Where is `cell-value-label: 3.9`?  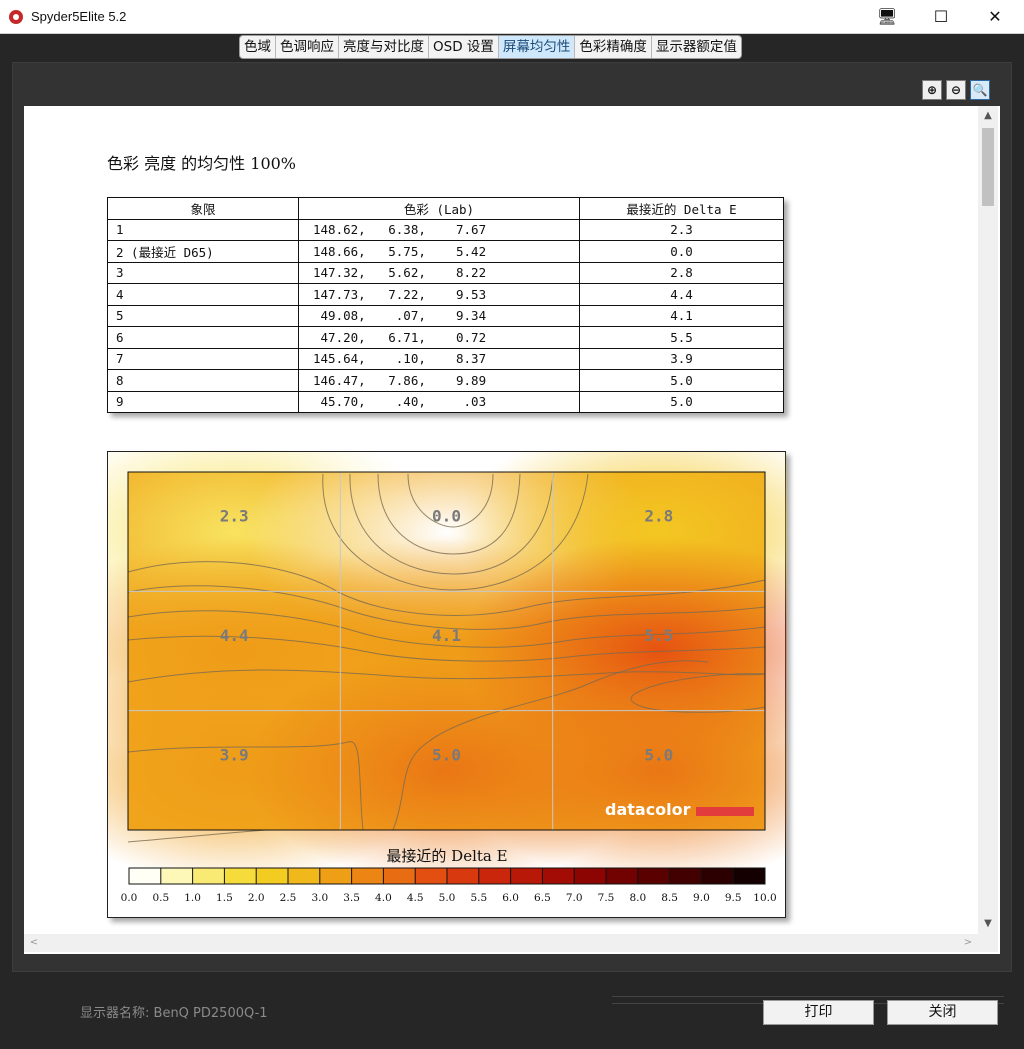
cell-value-label: 3.9 is located at coordinates (234, 754).